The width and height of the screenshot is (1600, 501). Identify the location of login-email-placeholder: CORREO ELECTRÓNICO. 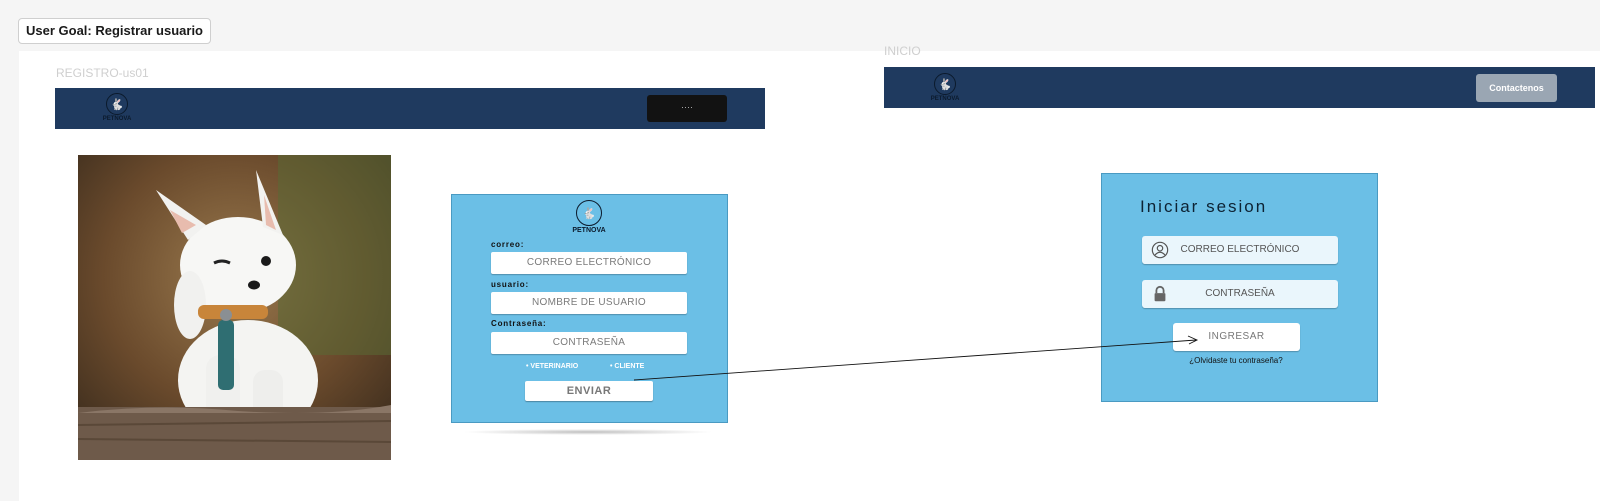
(1240, 249).